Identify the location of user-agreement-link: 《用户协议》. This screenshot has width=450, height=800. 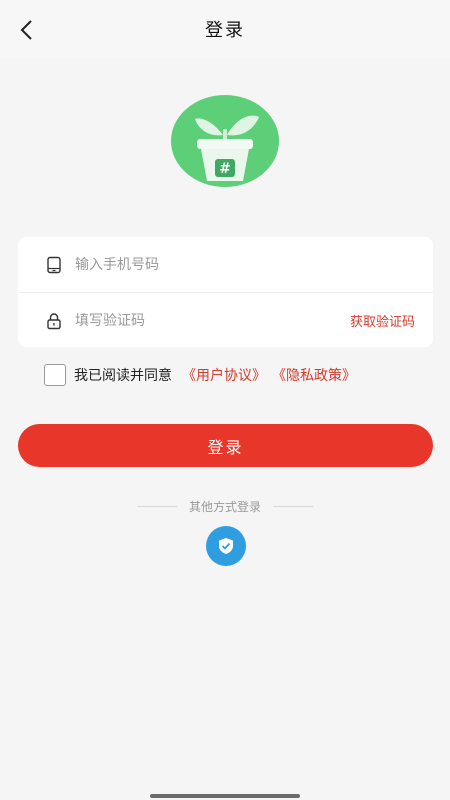
(224, 375).